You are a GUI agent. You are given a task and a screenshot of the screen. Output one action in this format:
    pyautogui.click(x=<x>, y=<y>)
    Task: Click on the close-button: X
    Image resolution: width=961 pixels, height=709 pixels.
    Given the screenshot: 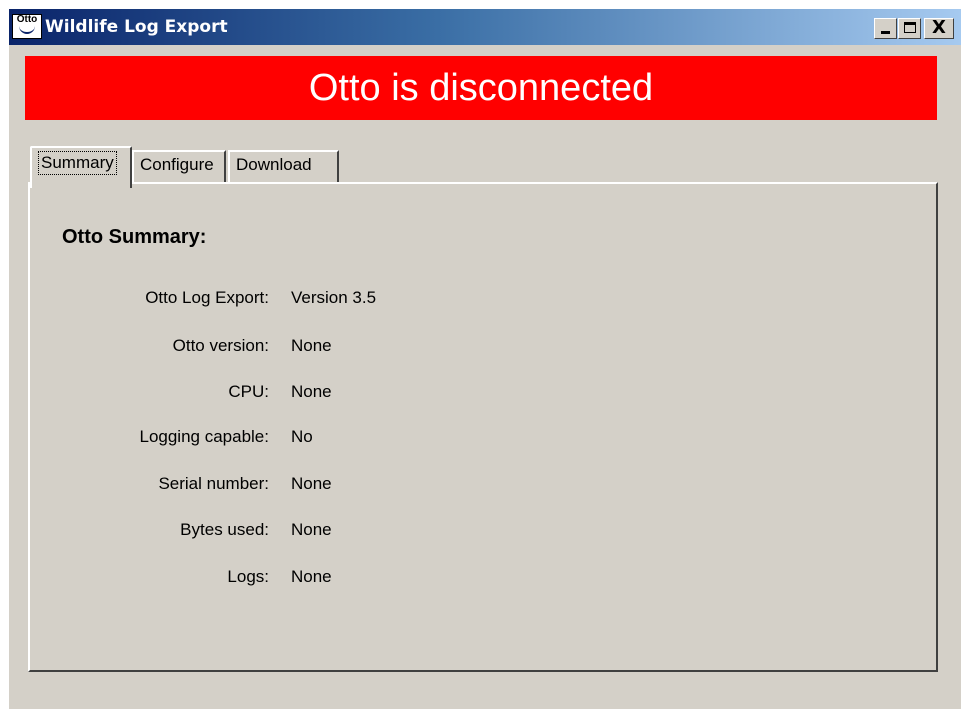 What is the action you would take?
    pyautogui.click(x=939, y=28)
    